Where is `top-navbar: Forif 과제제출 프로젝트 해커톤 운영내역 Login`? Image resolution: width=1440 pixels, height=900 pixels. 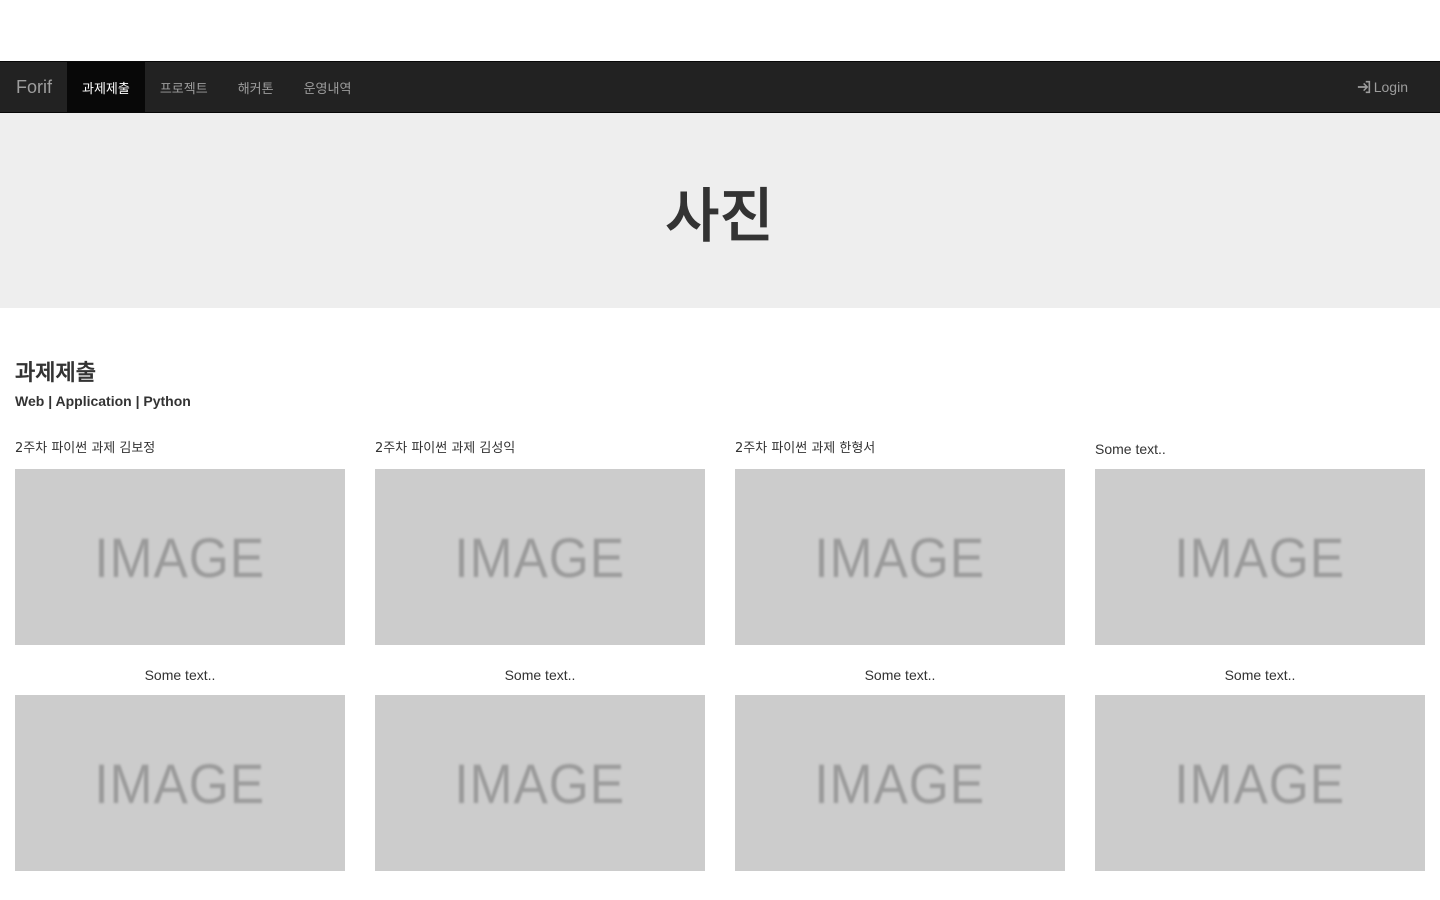
top-navbar: Forif 과제제출 프로젝트 해커톤 운영내역 Login is located at coordinates (720, 87).